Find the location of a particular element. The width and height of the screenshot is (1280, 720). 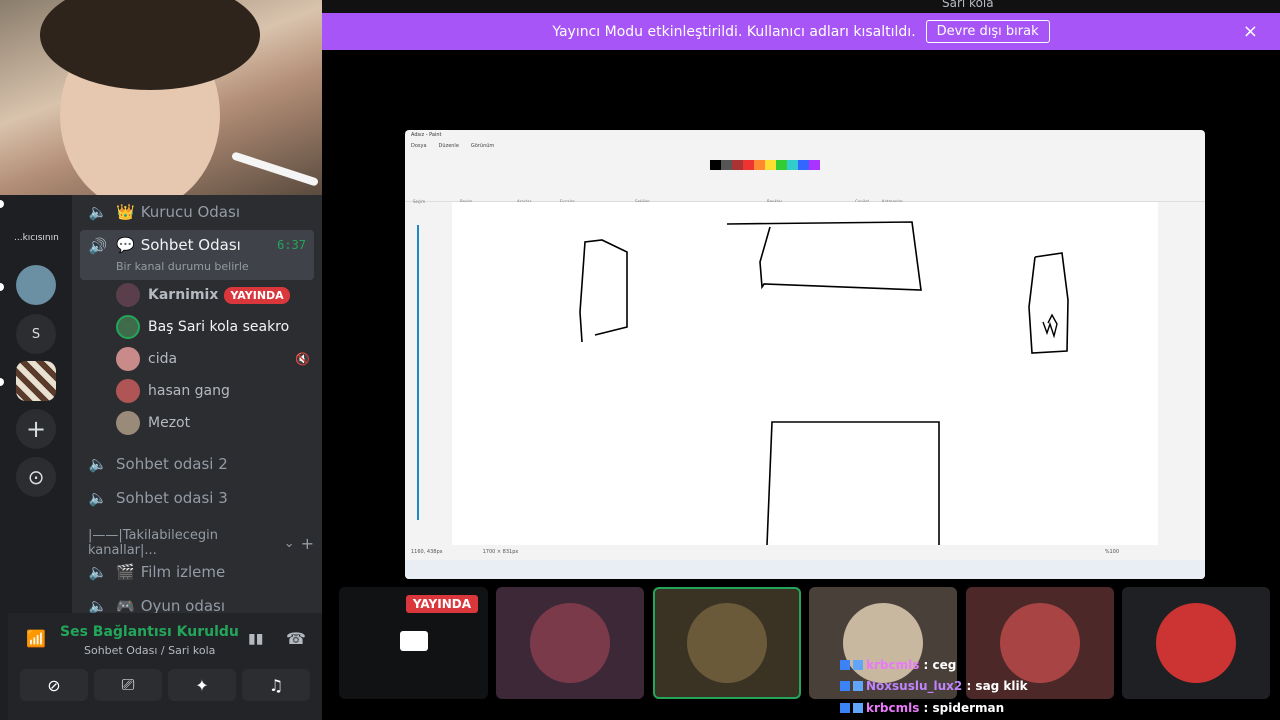

monitor-icon is located at coordinates (414, 641).